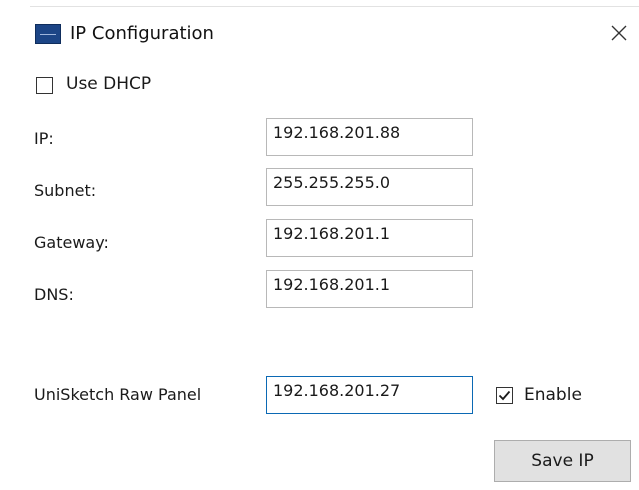  I want to click on dns-input: 192.168.201.1, so click(369, 289).